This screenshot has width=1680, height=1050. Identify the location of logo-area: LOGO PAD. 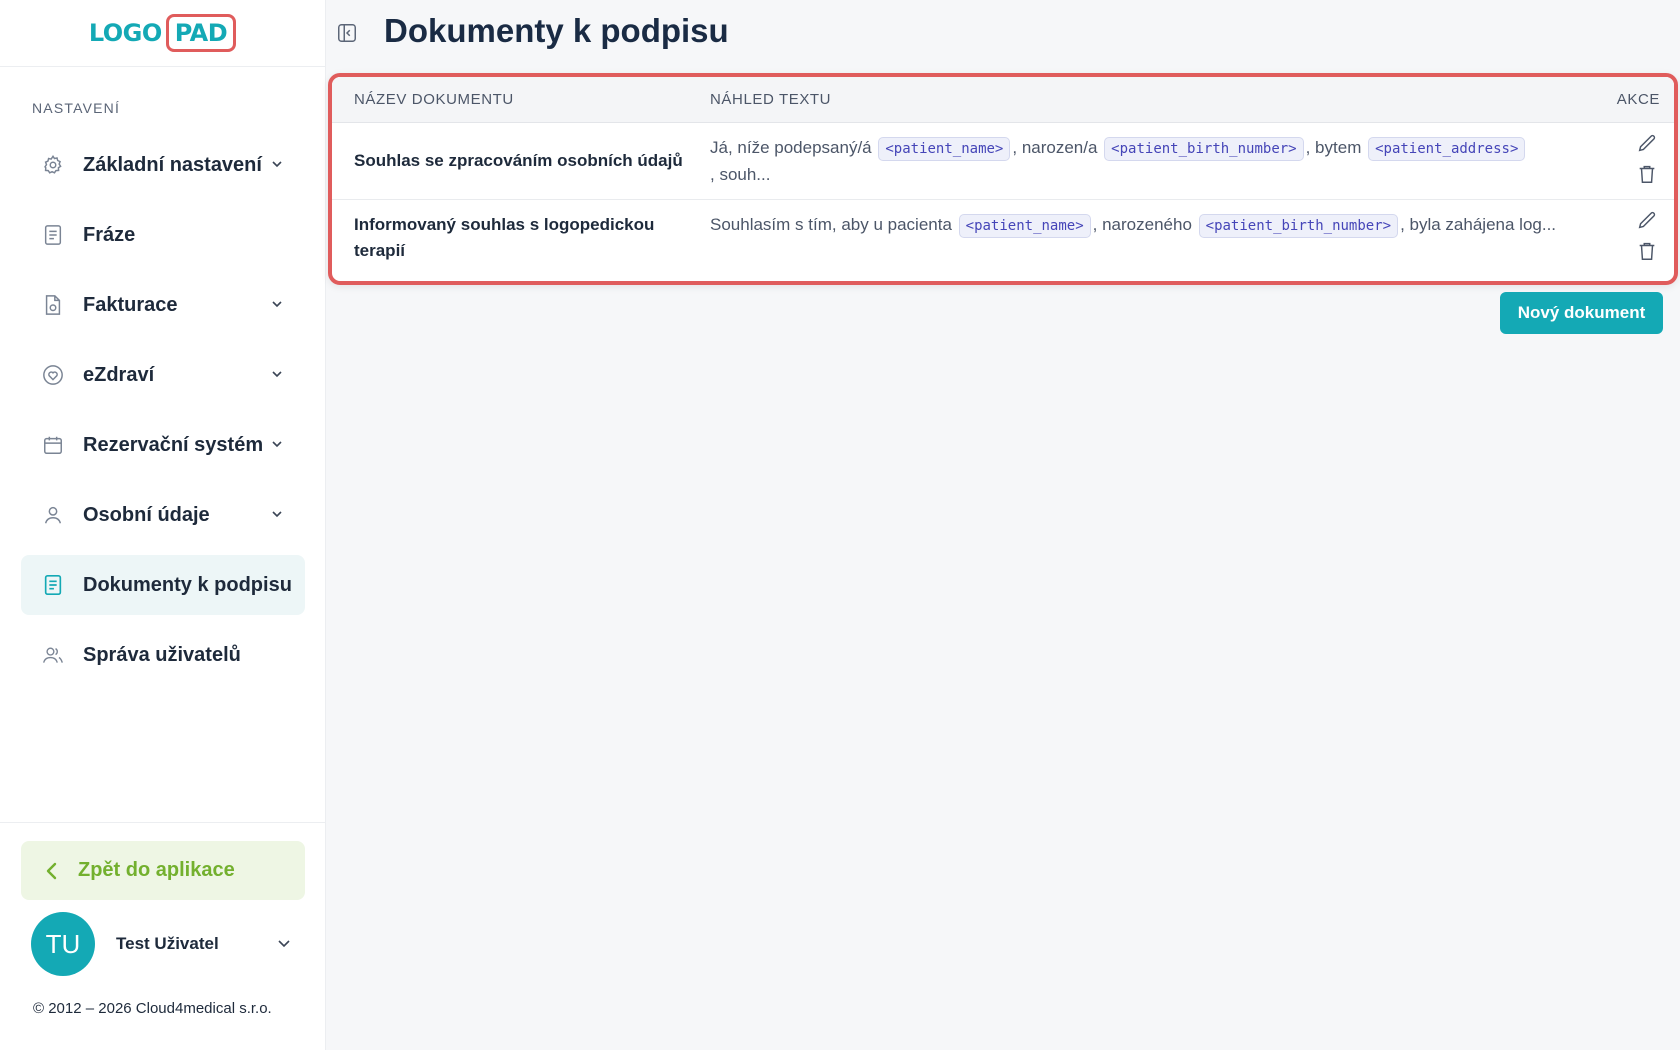
(162, 33).